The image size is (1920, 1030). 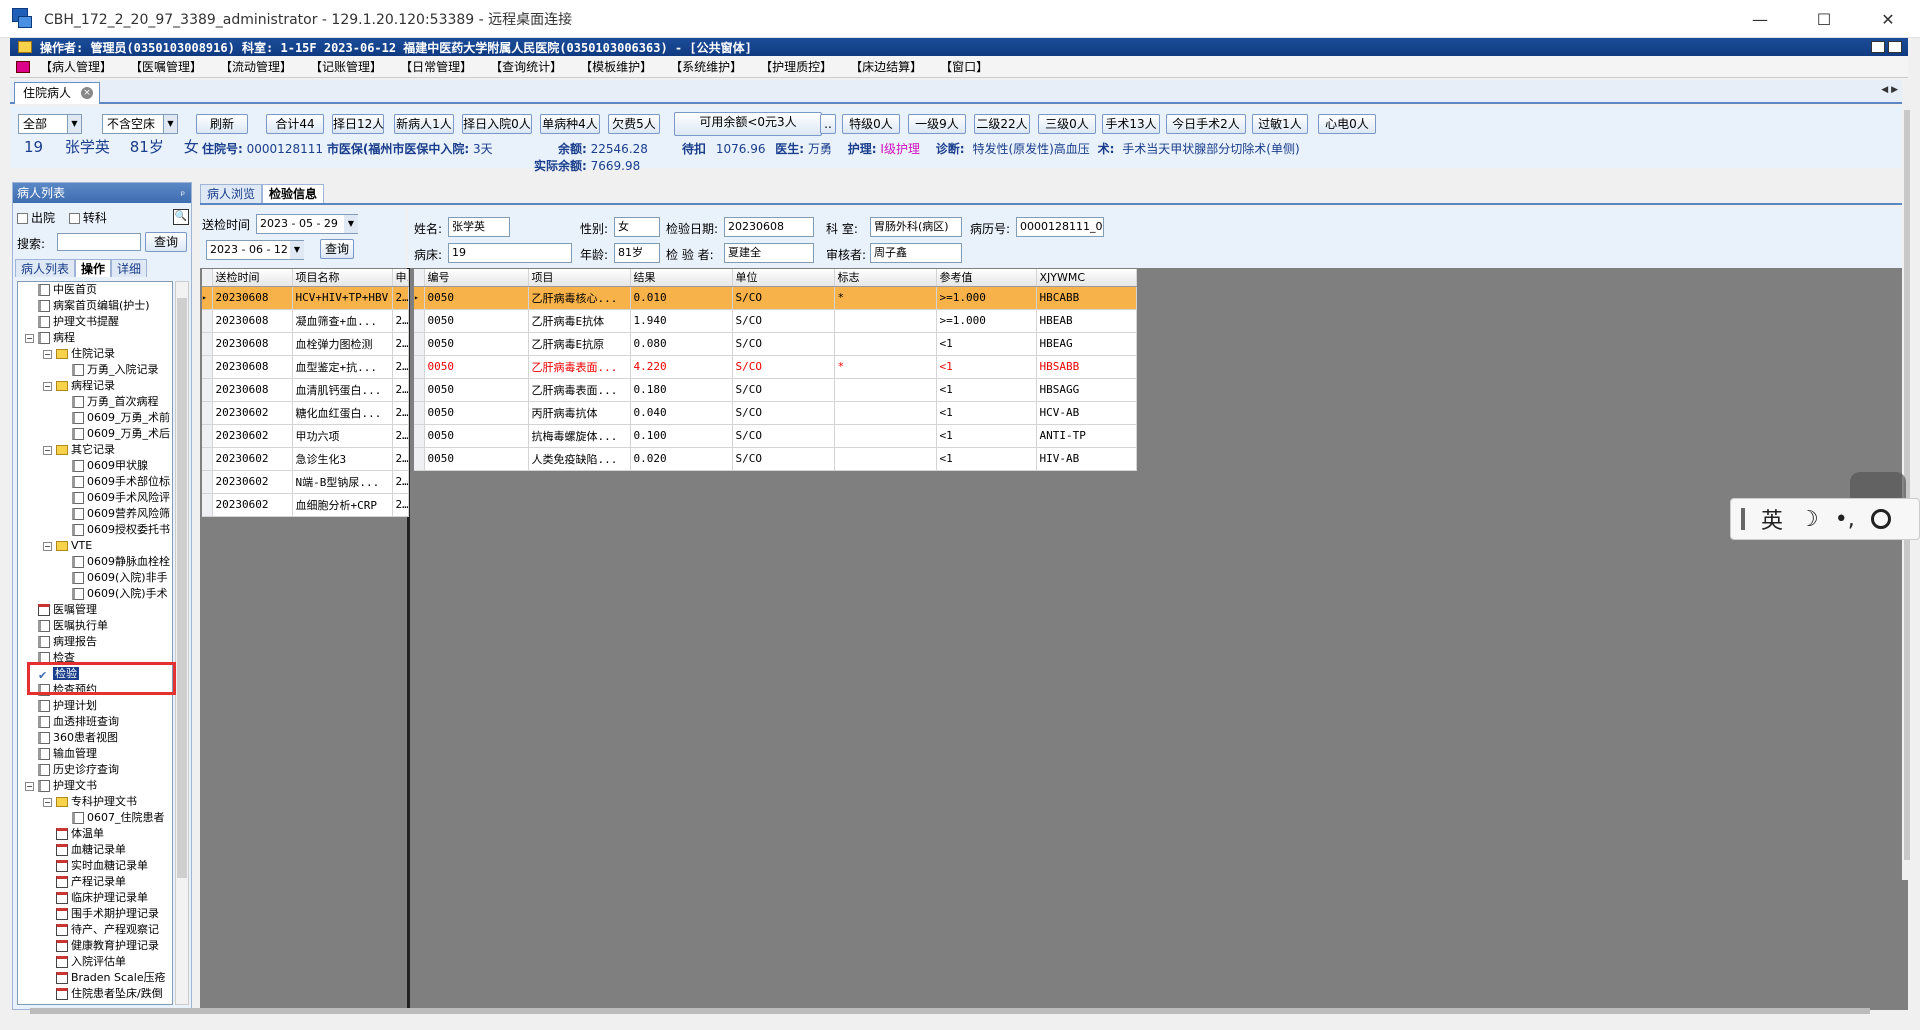 What do you see at coordinates (634, 124) in the screenshot?
I see `toolbar-button: 欠费5人` at bounding box center [634, 124].